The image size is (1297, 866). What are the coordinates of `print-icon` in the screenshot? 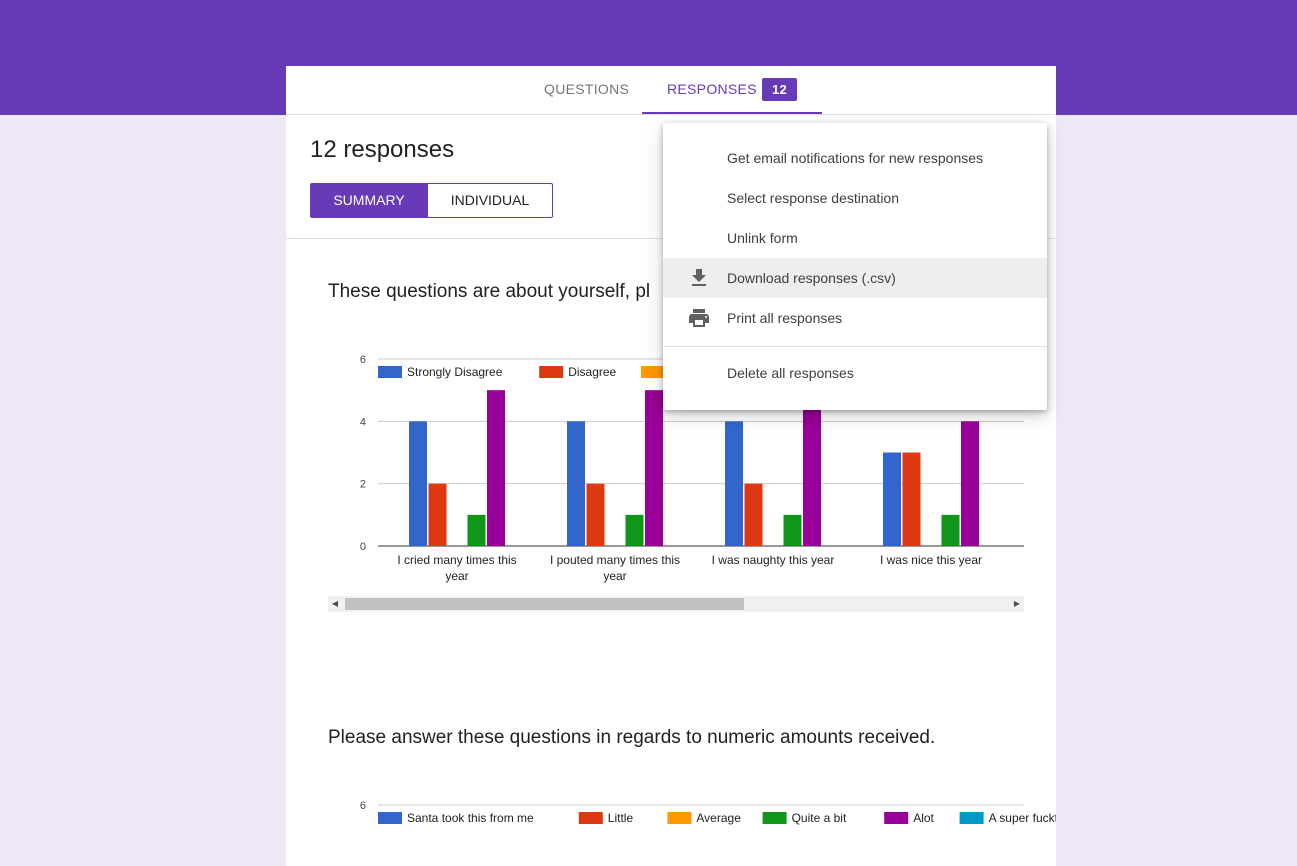 It's located at (699, 318).